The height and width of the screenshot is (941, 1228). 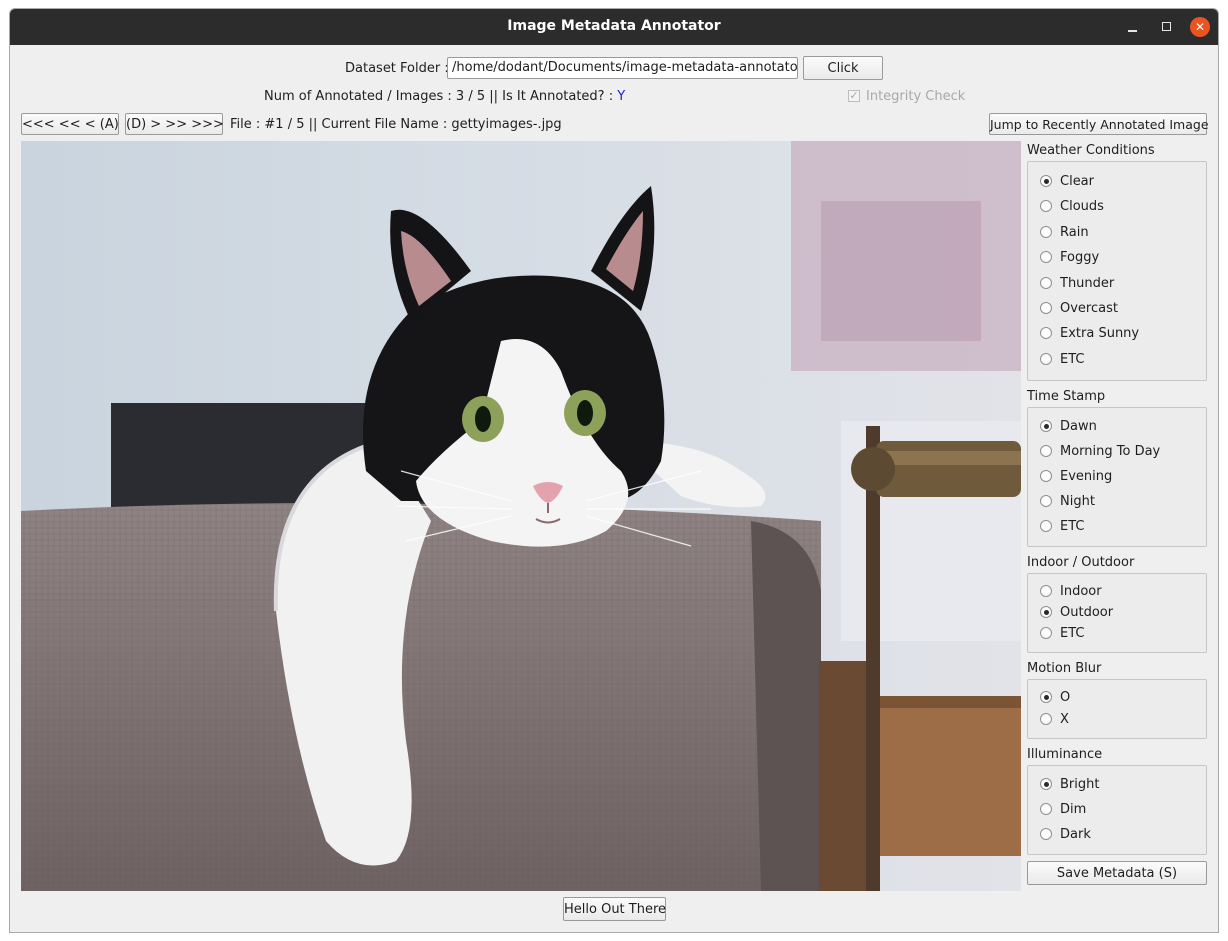 I want to click on group-title: Weather Conditions, so click(x=1091, y=150).